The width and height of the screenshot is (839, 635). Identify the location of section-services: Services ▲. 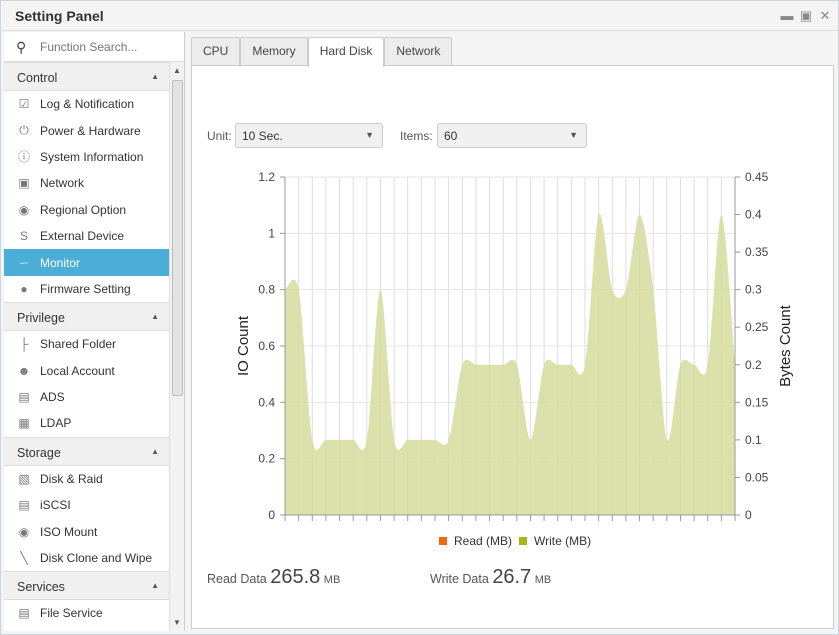
(86, 586).